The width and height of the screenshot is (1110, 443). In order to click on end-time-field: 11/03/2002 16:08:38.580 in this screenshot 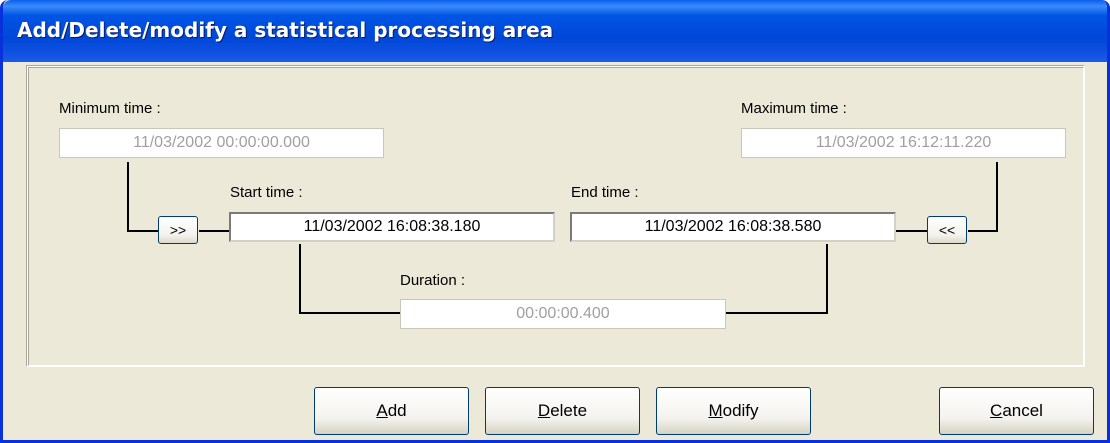, I will do `click(733, 227)`.